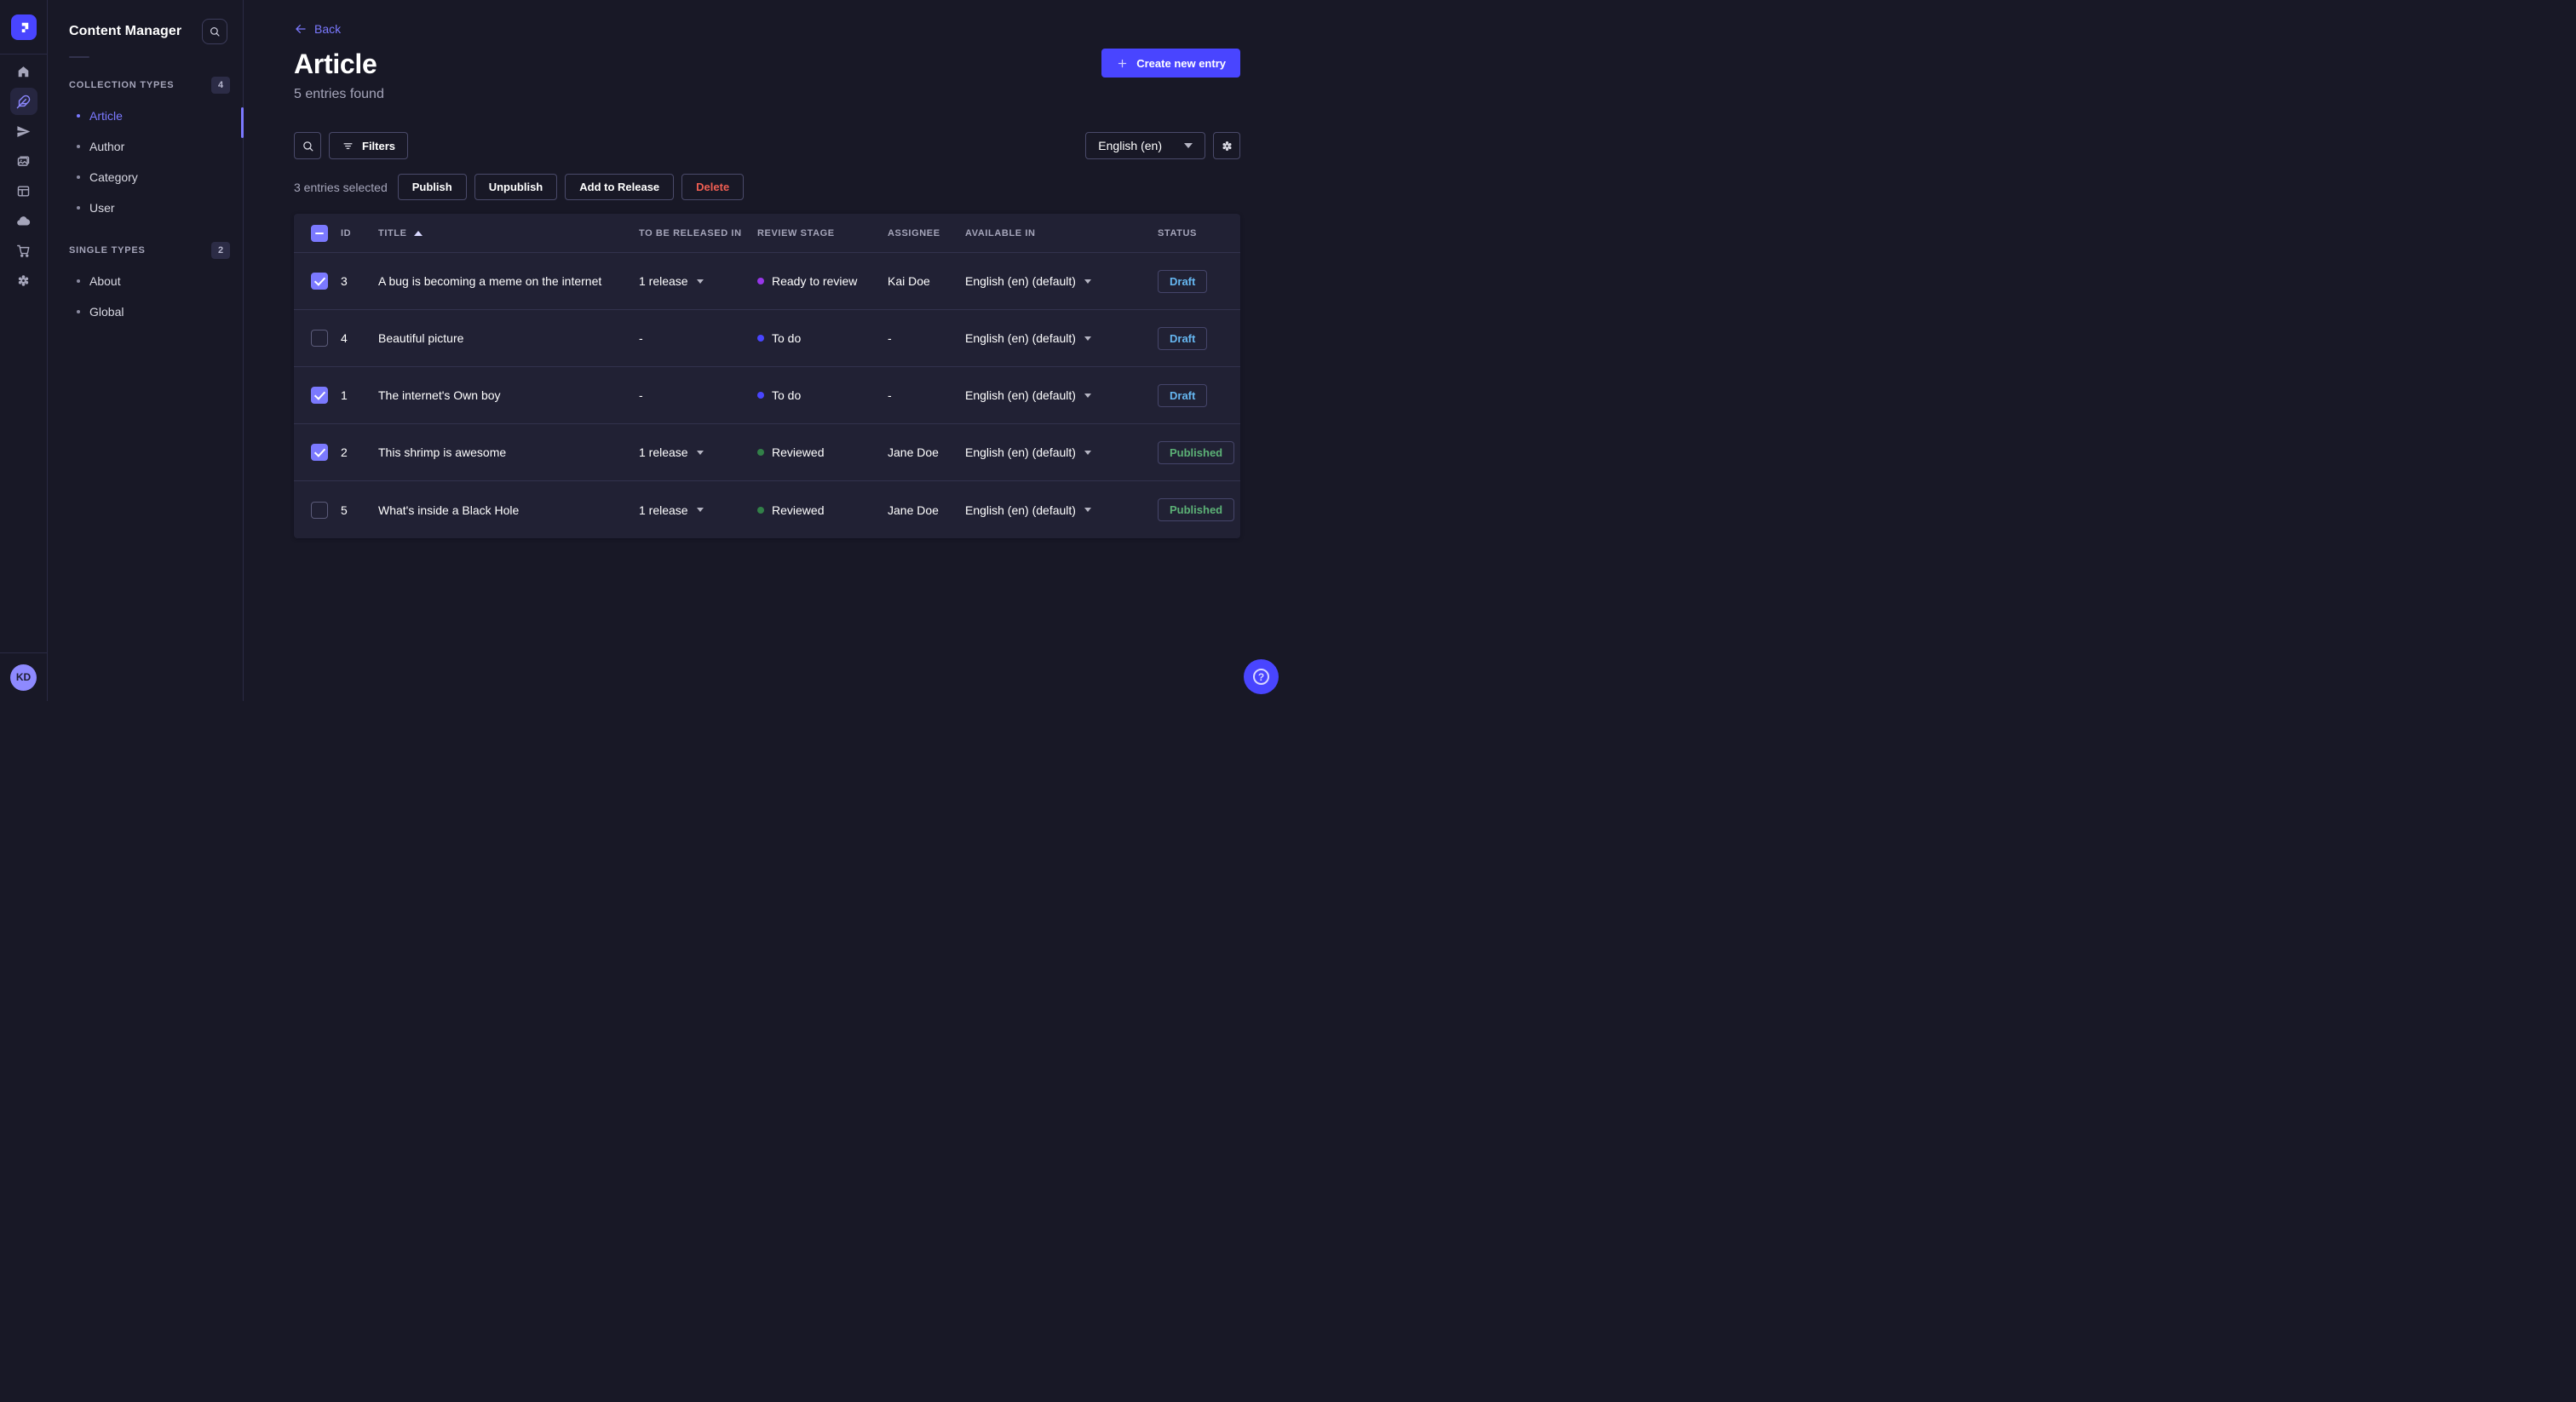 The width and height of the screenshot is (2576, 1402). What do you see at coordinates (509, 338) in the screenshot?
I see `row-title: Beautiful picture` at bounding box center [509, 338].